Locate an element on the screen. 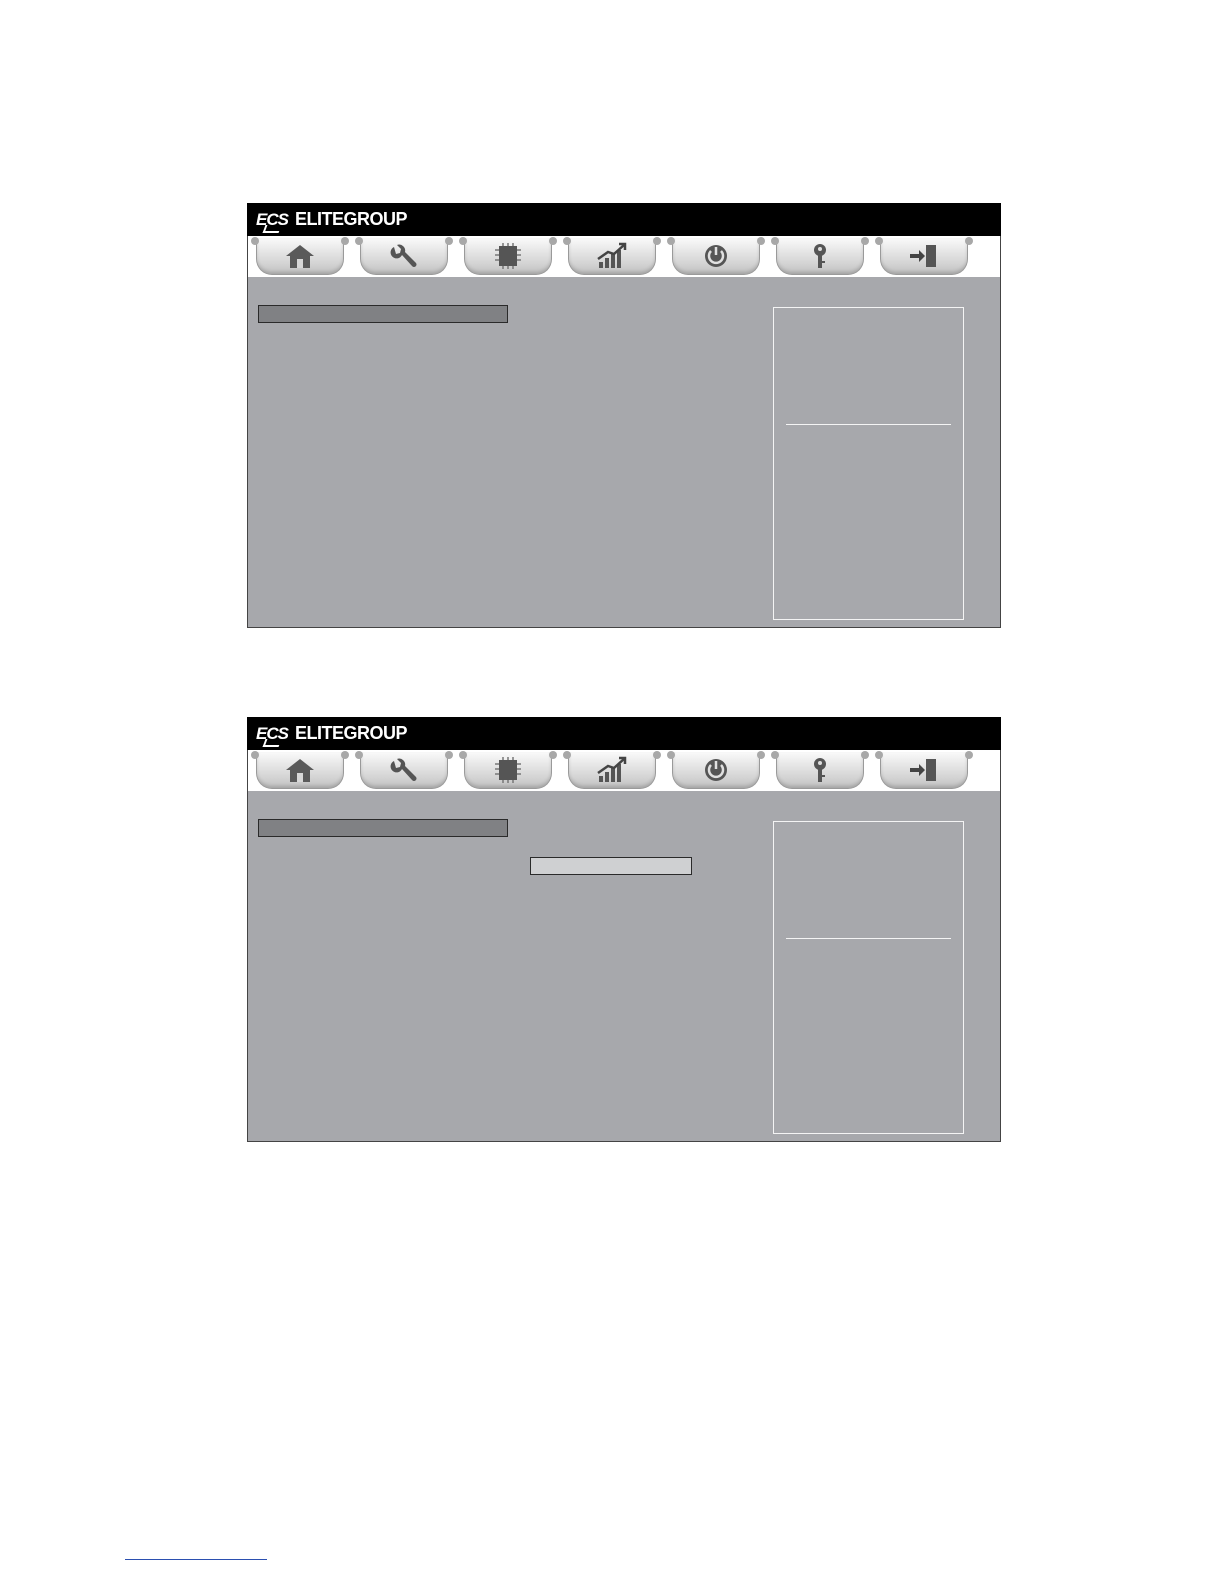 Image resolution: width=1224 pixels, height=1584 pixels. value-field is located at coordinates (611, 866).